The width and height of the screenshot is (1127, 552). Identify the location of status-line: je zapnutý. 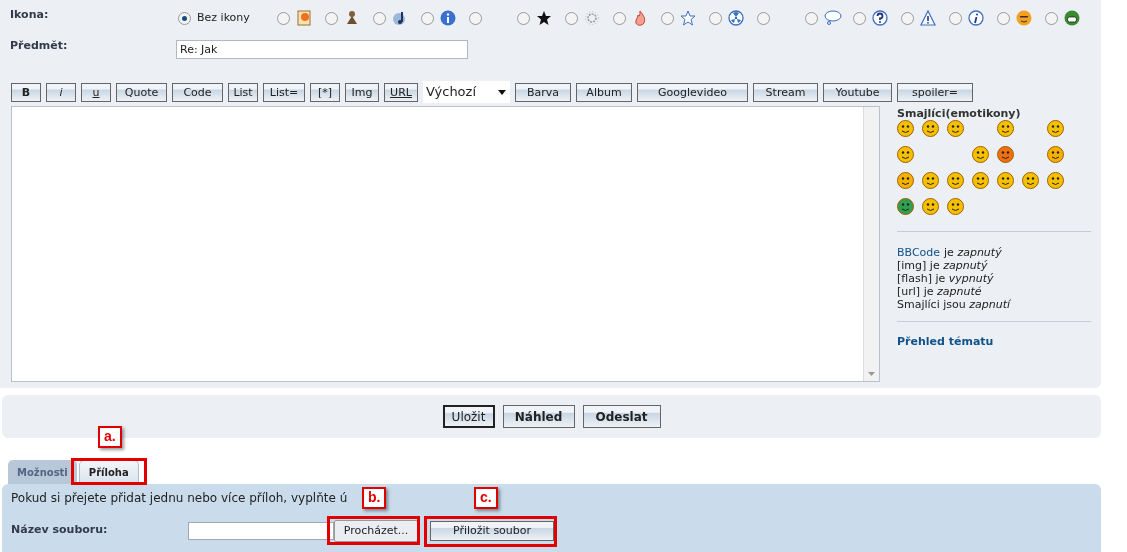
(973, 252).